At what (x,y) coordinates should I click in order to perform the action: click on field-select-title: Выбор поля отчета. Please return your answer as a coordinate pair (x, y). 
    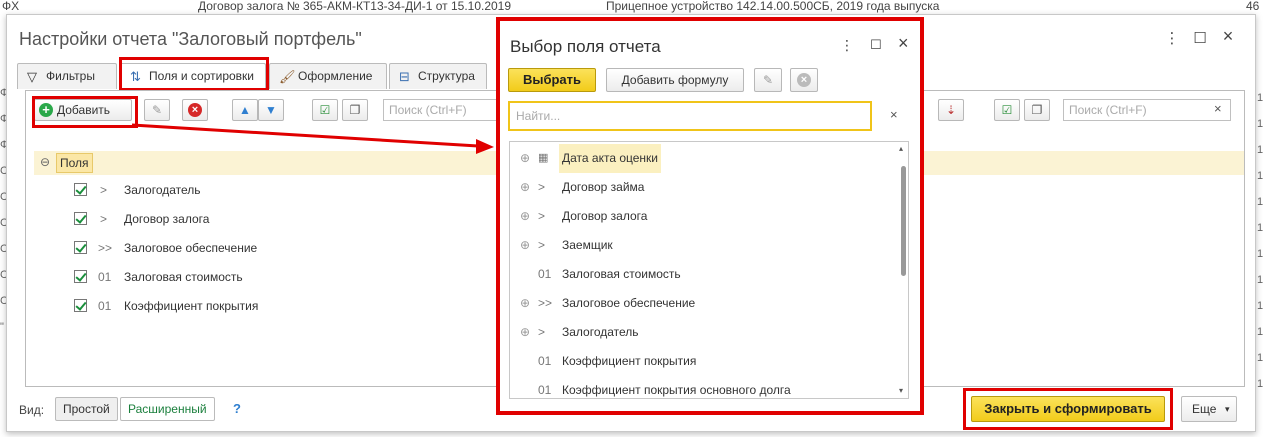
    Looking at the image, I should click on (585, 46).